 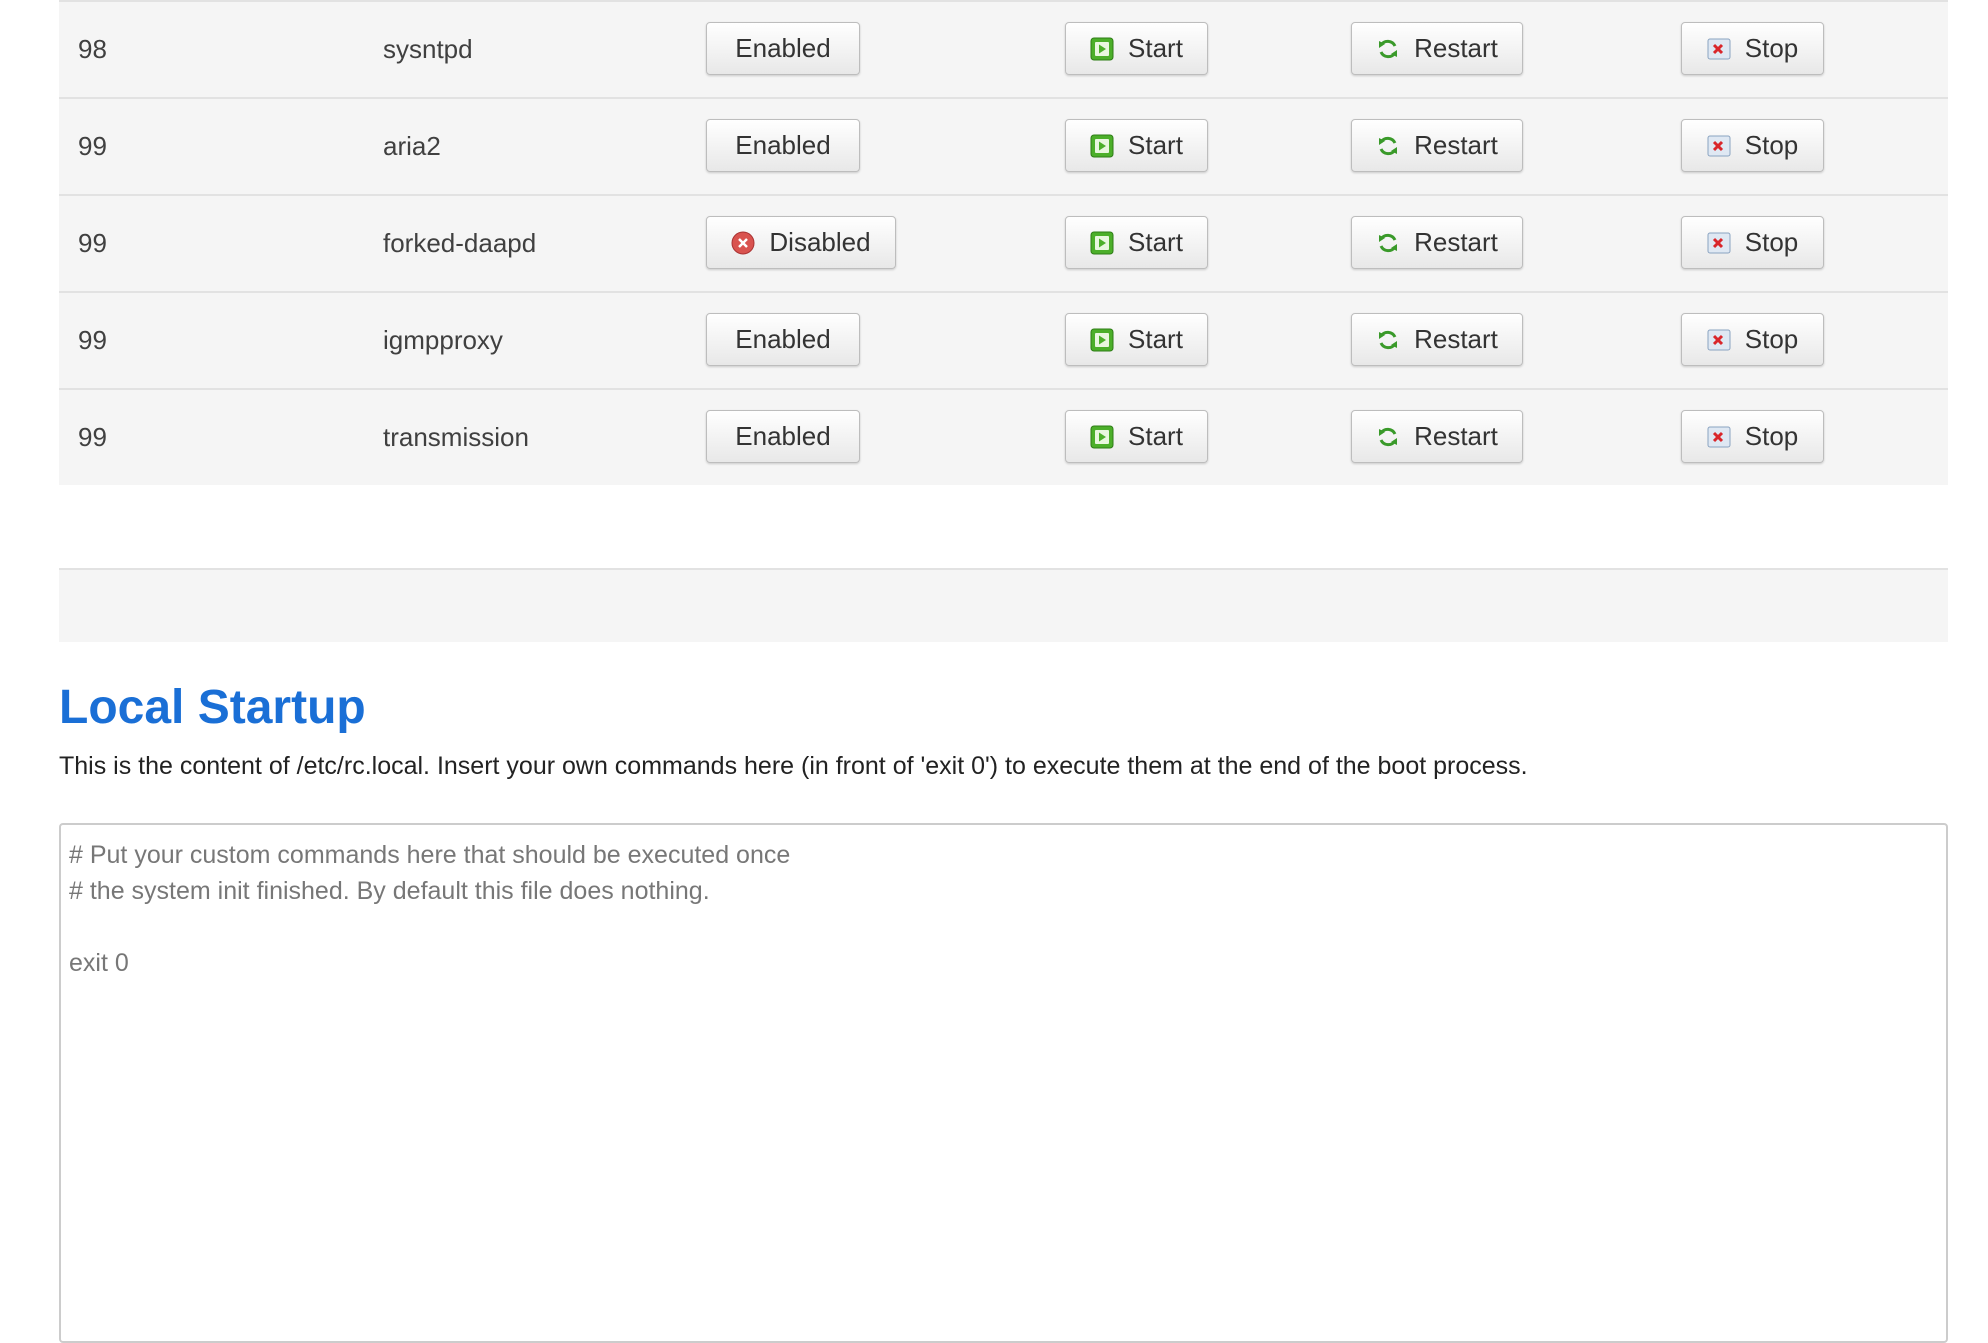 I want to click on enable-toggle-button: Disabled, so click(x=801, y=242).